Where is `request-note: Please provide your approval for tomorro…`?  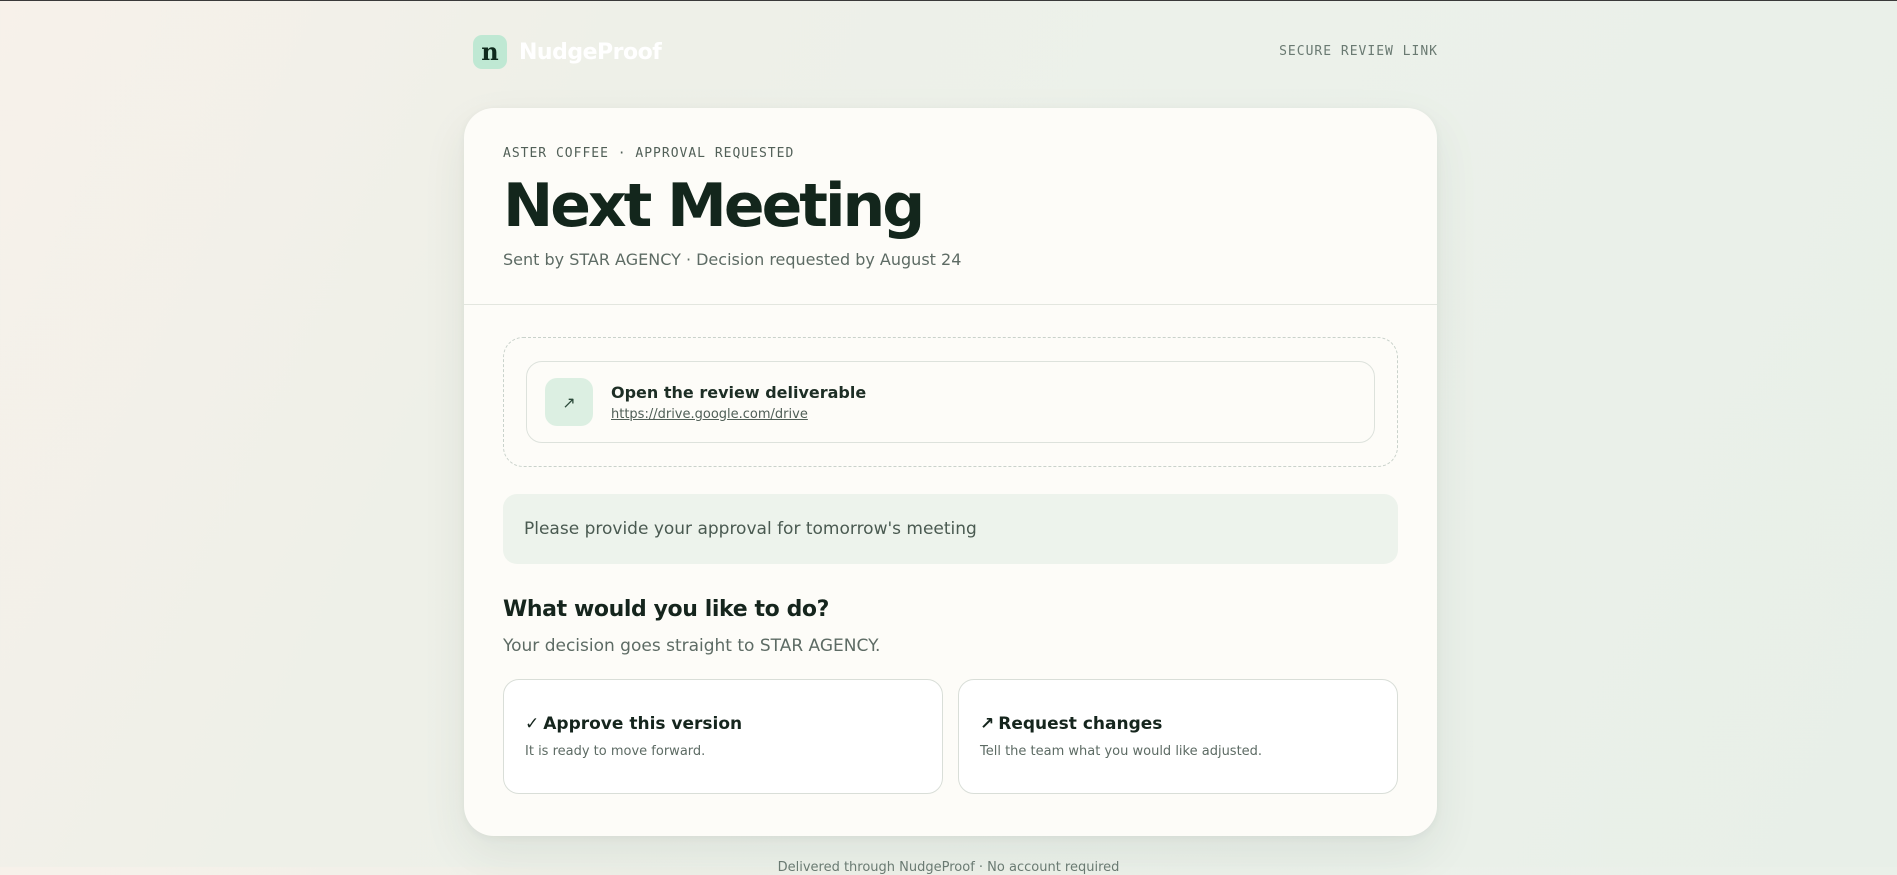
request-note: Please provide your approval for tomorro… is located at coordinates (950, 529).